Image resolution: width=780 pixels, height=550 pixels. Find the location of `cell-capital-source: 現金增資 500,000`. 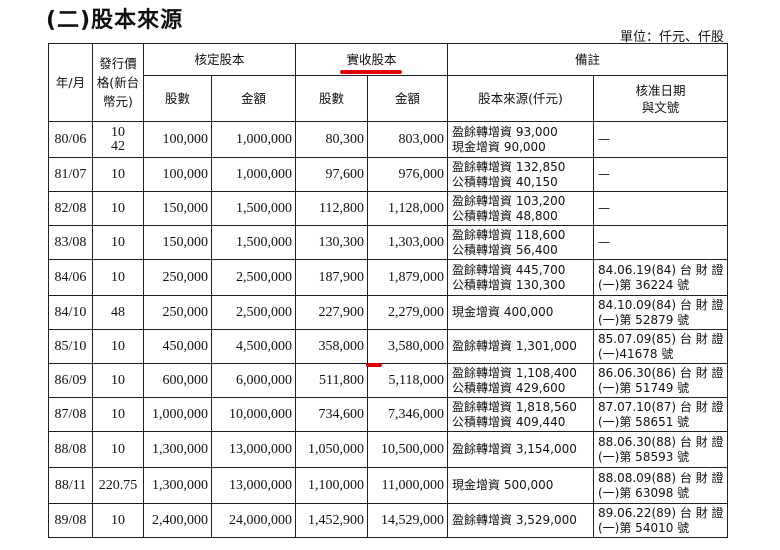

cell-capital-source: 現金增資 500,000 is located at coordinates (520, 485).